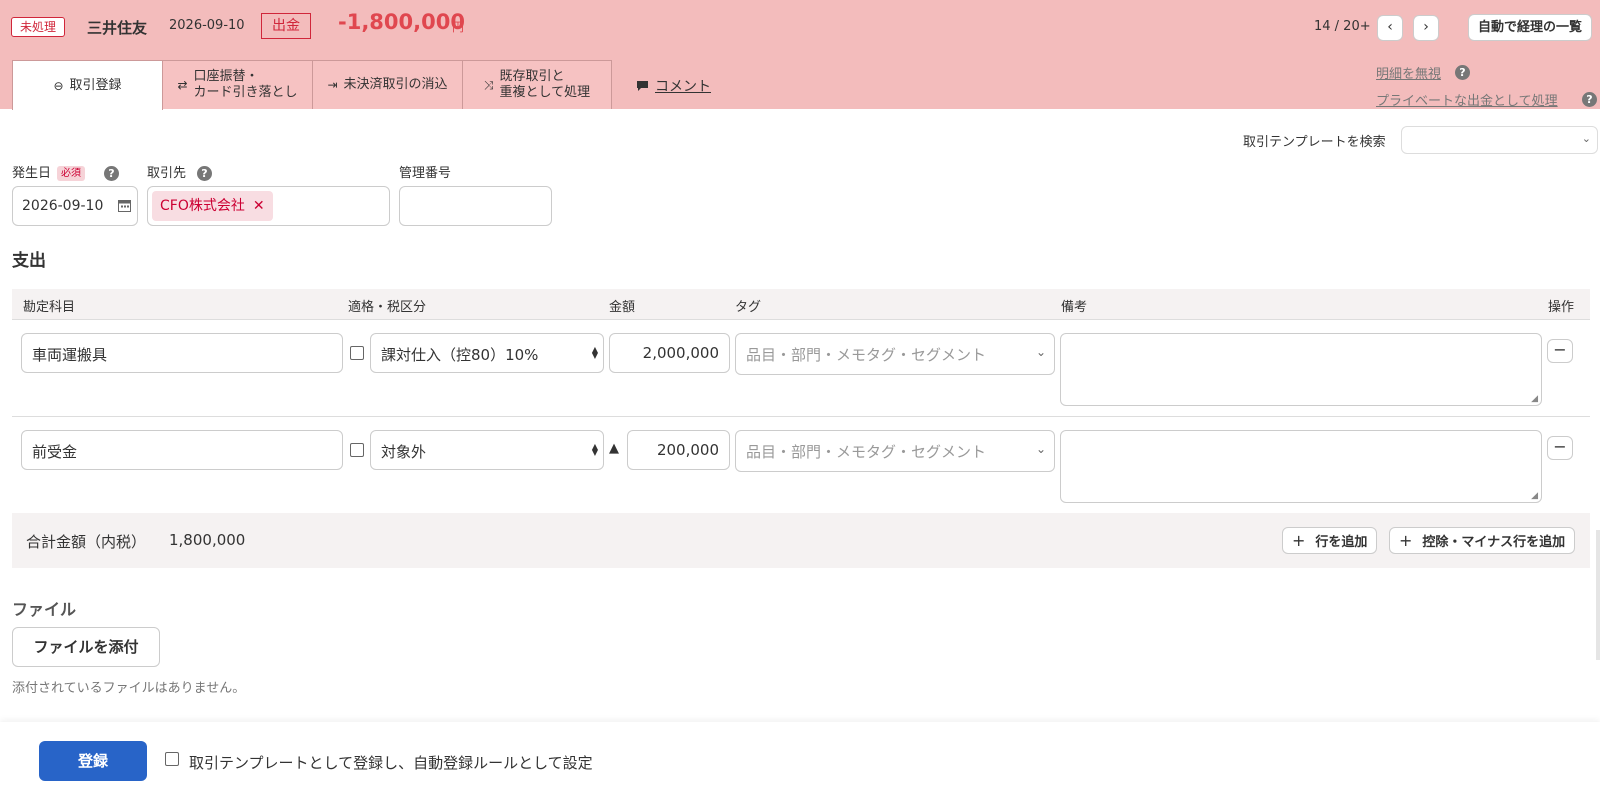 Image resolution: width=1600 pixels, height=795 pixels. What do you see at coordinates (401, 22) in the screenshot?
I see `transaction-amount: -1,800,000` at bounding box center [401, 22].